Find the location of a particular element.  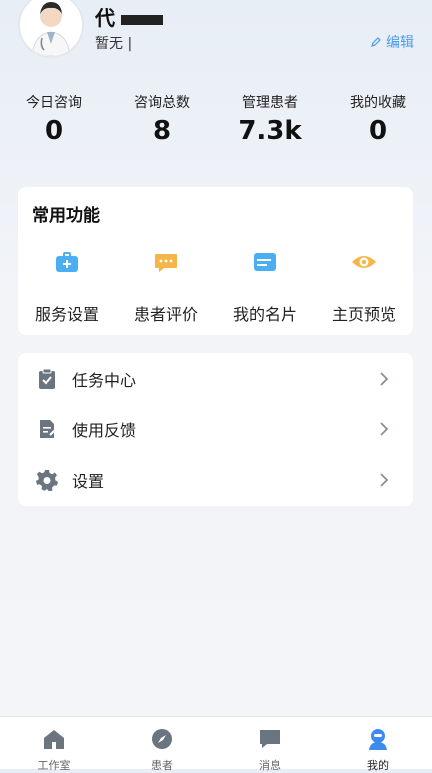

menu-label: 设置 is located at coordinates (88, 481).